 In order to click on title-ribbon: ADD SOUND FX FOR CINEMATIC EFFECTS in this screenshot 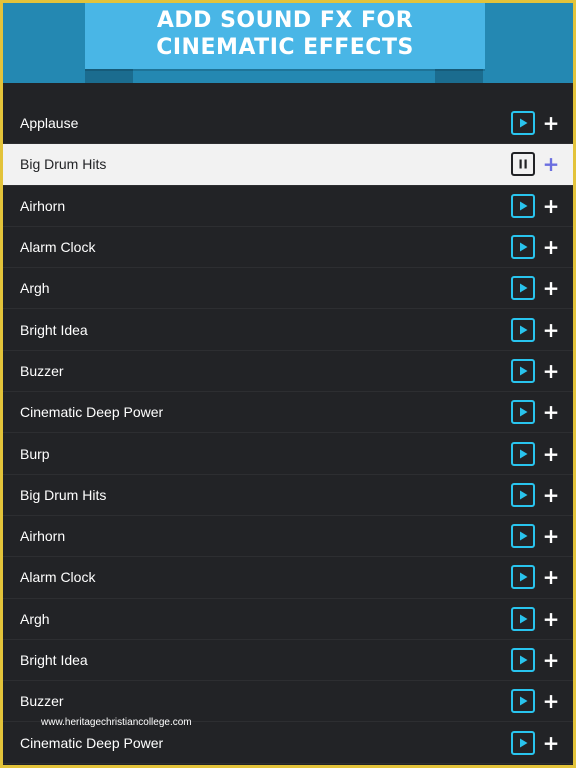, I will do `click(285, 36)`.